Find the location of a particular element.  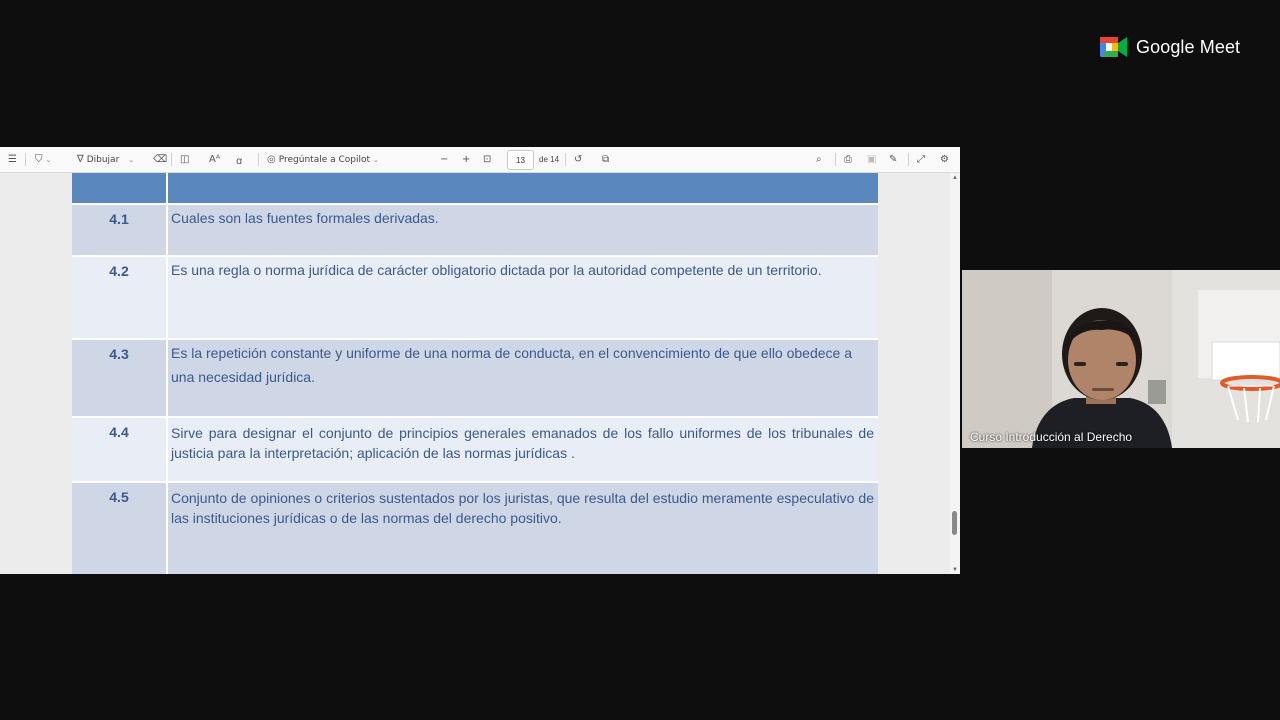

participant-video is located at coordinates (1121, 359).